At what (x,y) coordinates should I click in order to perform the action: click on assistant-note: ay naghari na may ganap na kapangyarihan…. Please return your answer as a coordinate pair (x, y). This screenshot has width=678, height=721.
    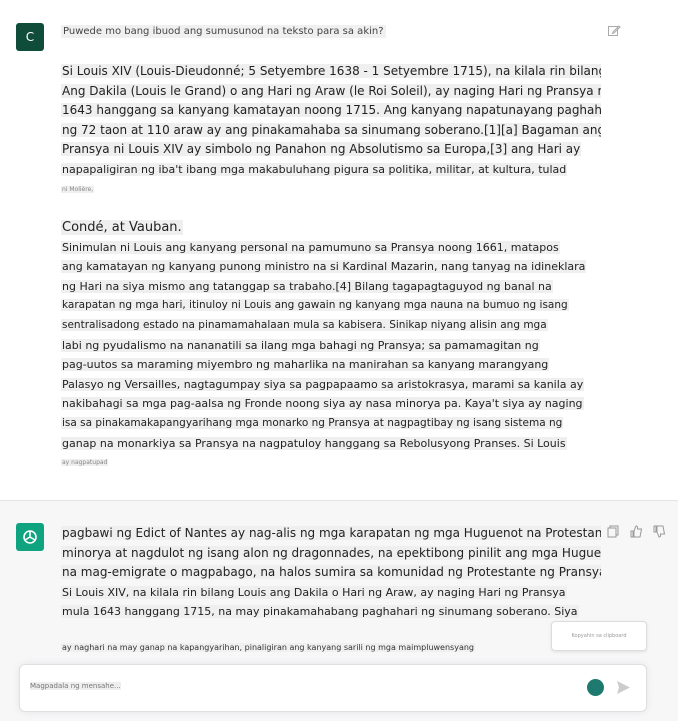
    Looking at the image, I should click on (268, 647).